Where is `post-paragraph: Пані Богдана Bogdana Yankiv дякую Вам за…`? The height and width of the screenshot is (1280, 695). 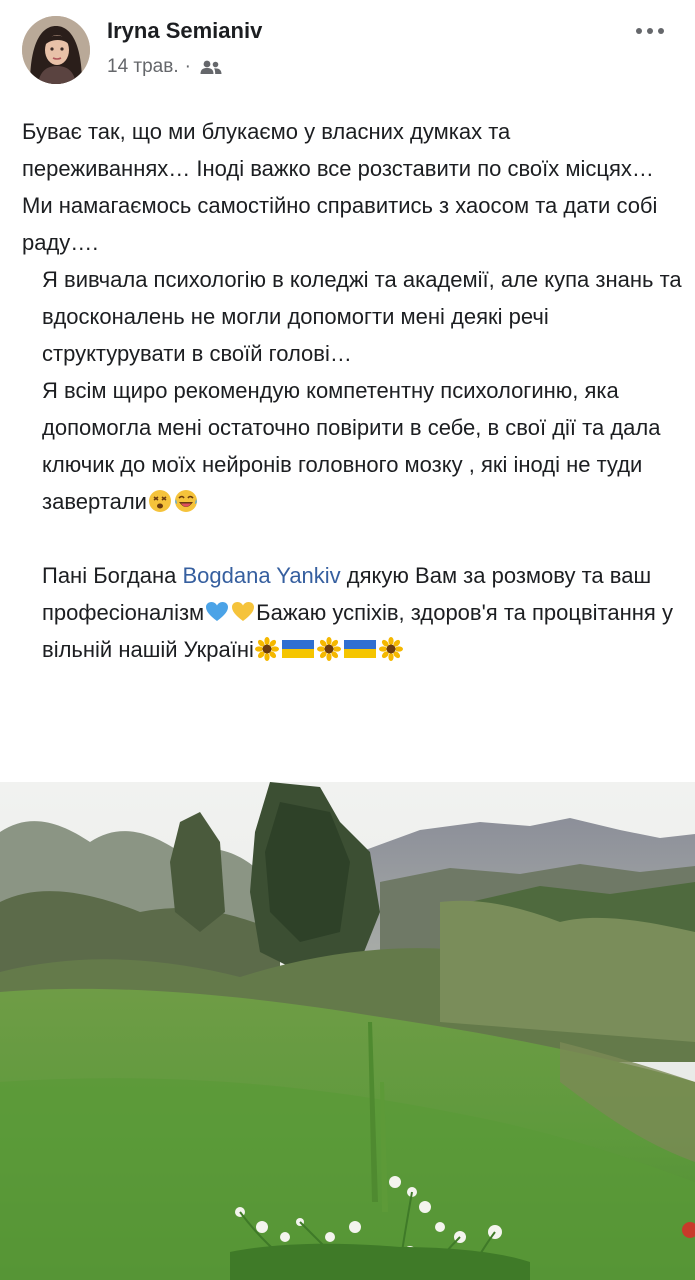 post-paragraph: Пані Богдана Bogdana Yankiv дякую Вам за… is located at coordinates (352, 612).